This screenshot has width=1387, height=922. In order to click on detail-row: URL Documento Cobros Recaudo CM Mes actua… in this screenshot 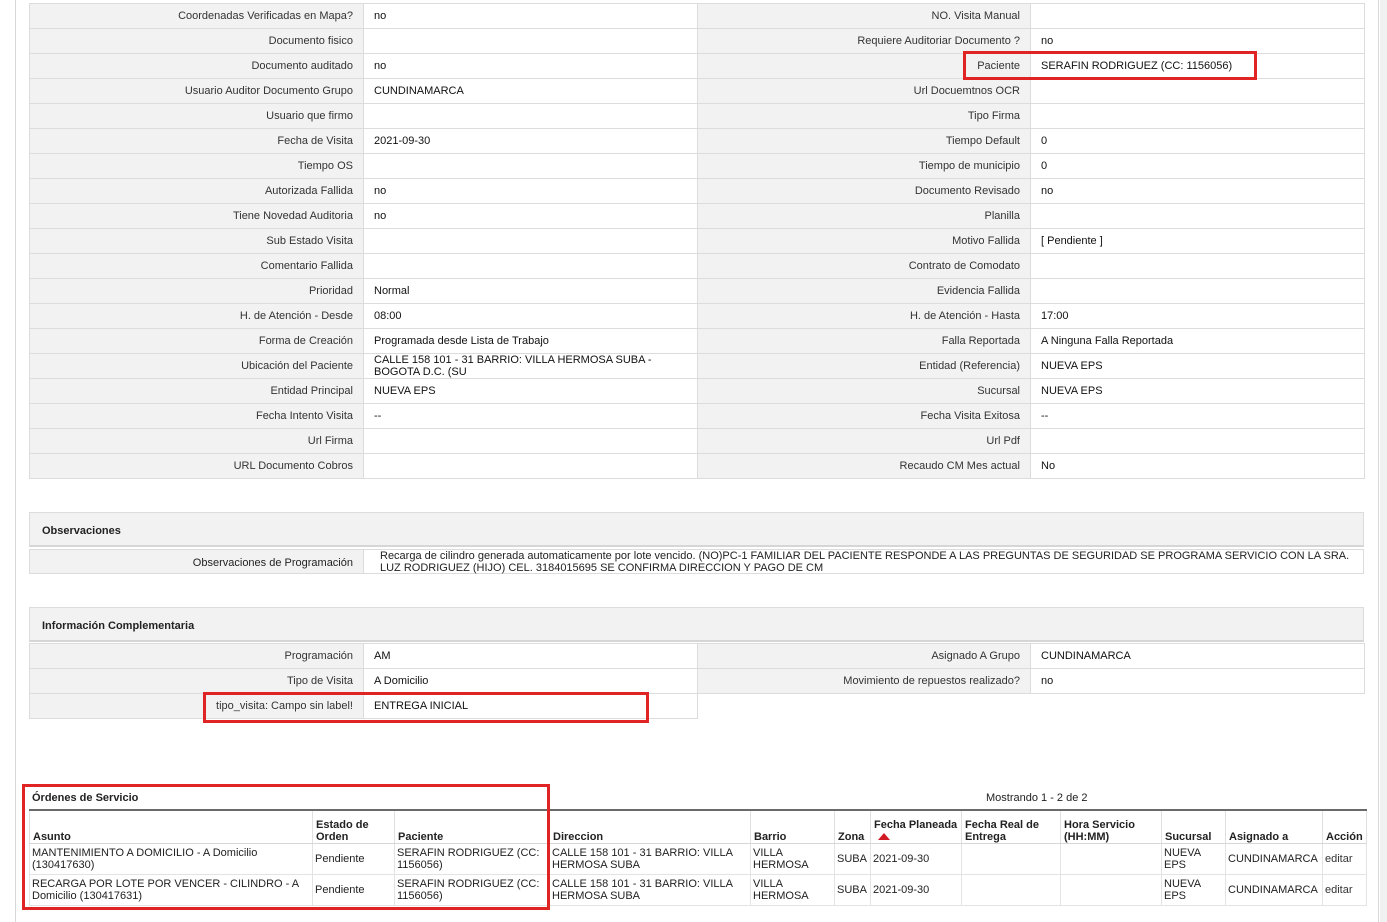, I will do `click(697, 466)`.